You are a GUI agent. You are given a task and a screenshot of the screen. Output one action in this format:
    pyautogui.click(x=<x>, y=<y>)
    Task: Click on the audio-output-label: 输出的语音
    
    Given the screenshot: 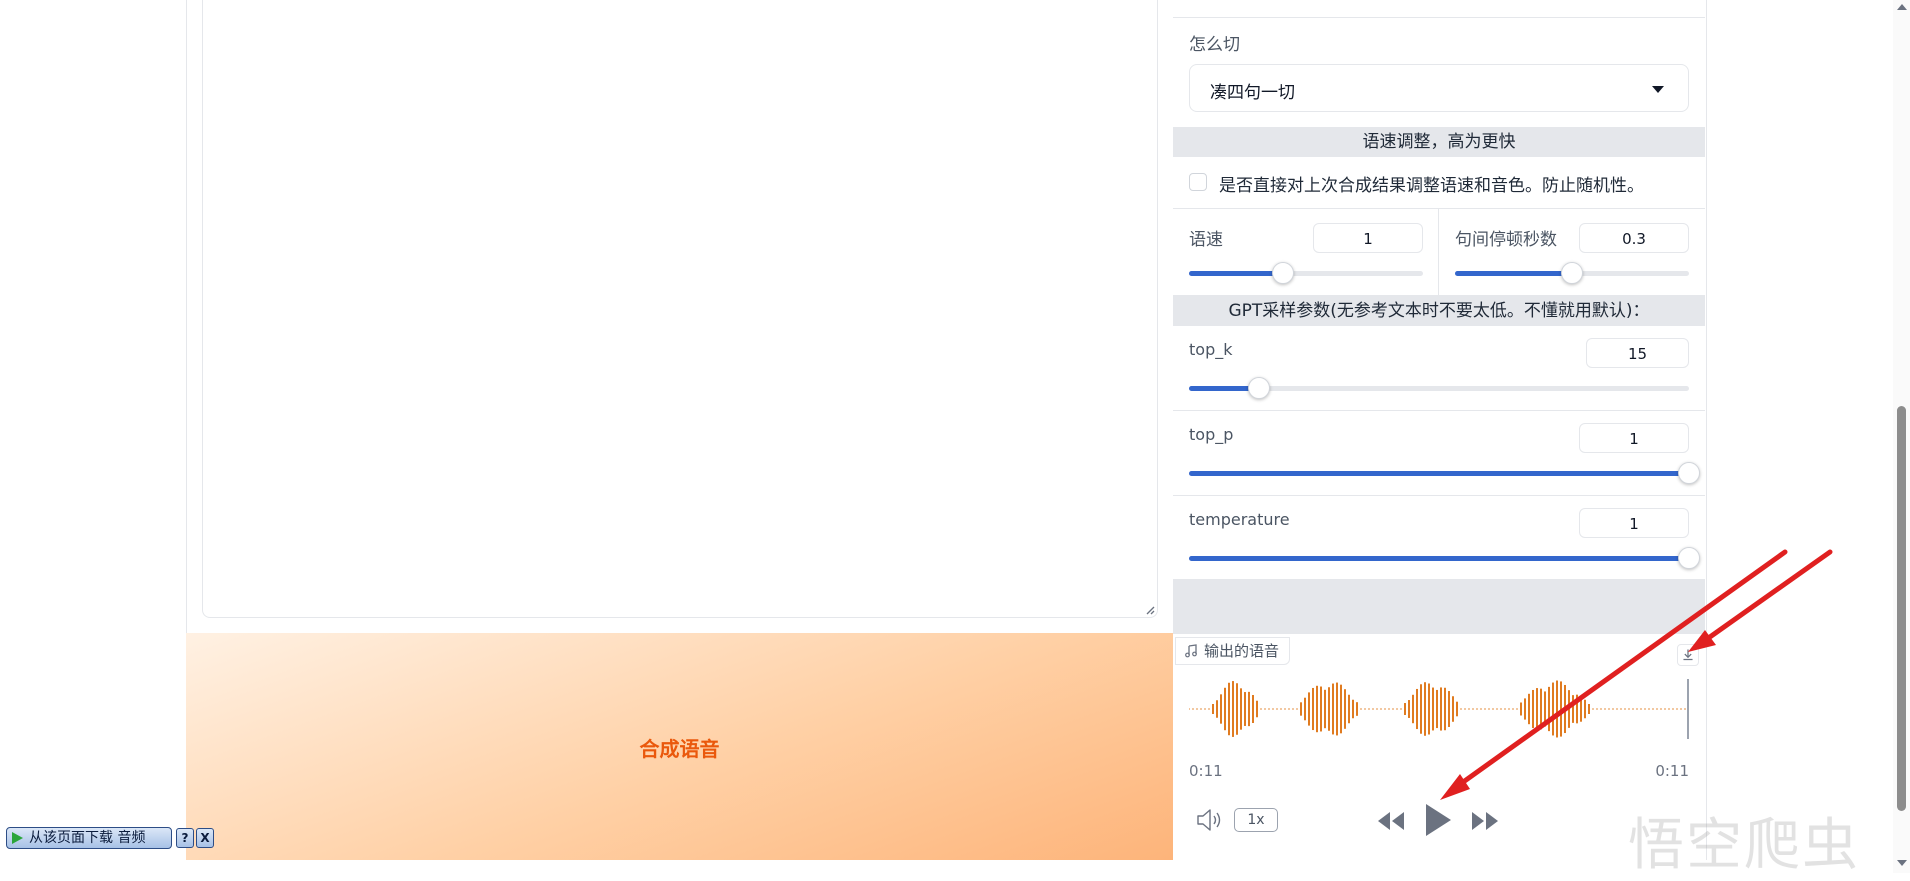 What is the action you would take?
    pyautogui.click(x=1233, y=651)
    